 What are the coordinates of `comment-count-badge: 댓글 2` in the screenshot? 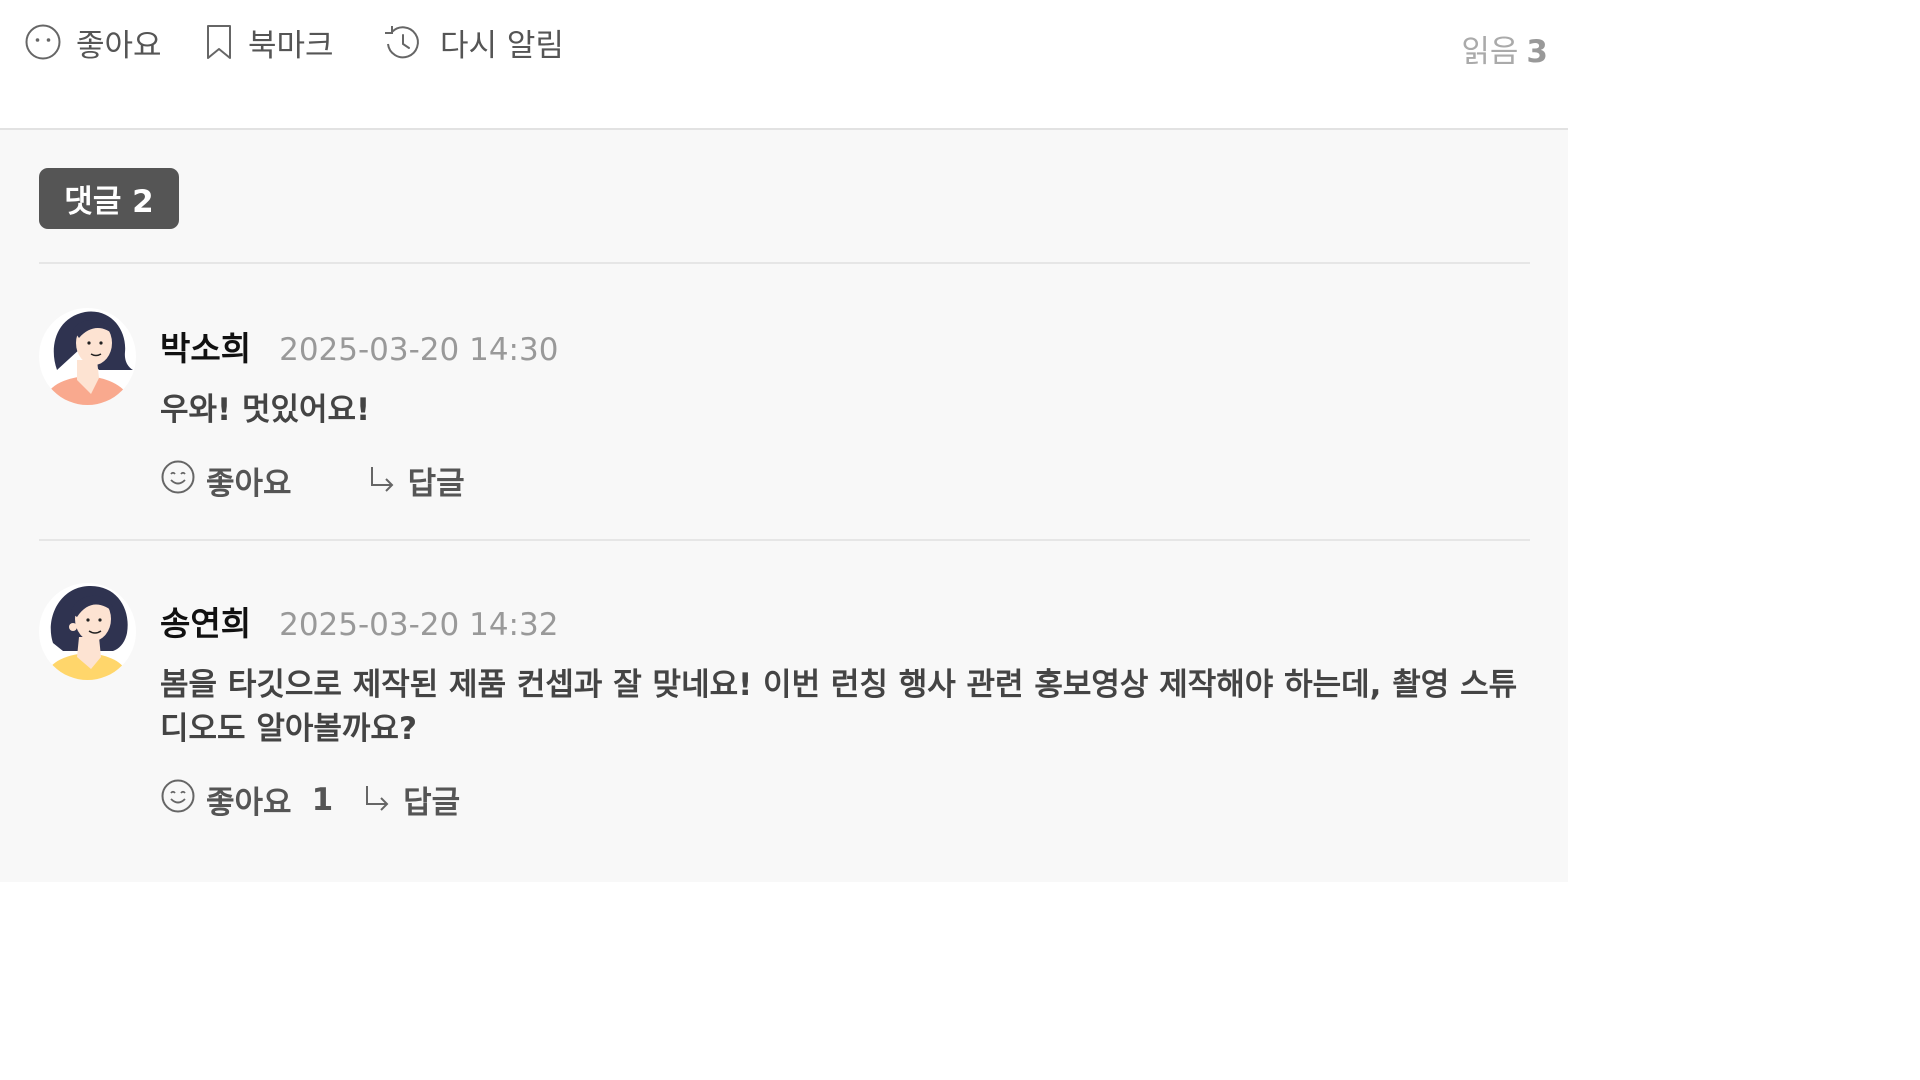 It's located at (109, 198).